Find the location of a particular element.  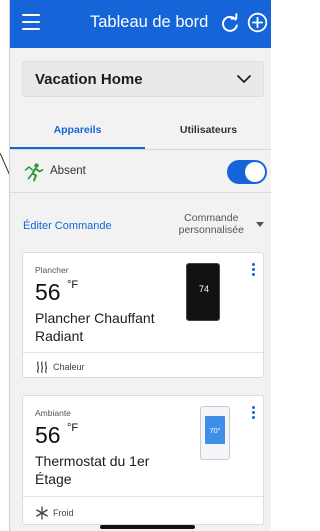

command-dropdown-line1: Commande is located at coordinates (211, 218).